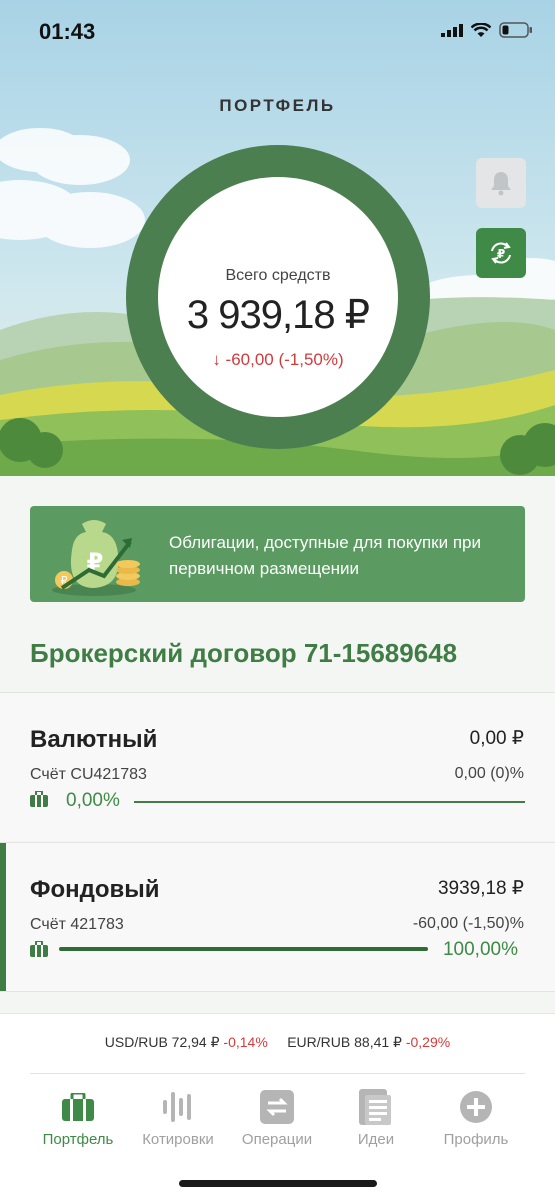 This screenshot has height=1200, width=555. Describe the element at coordinates (162, 1042) in the screenshot. I see `rate-usd: USD/RUB 72,94 ₽` at that location.